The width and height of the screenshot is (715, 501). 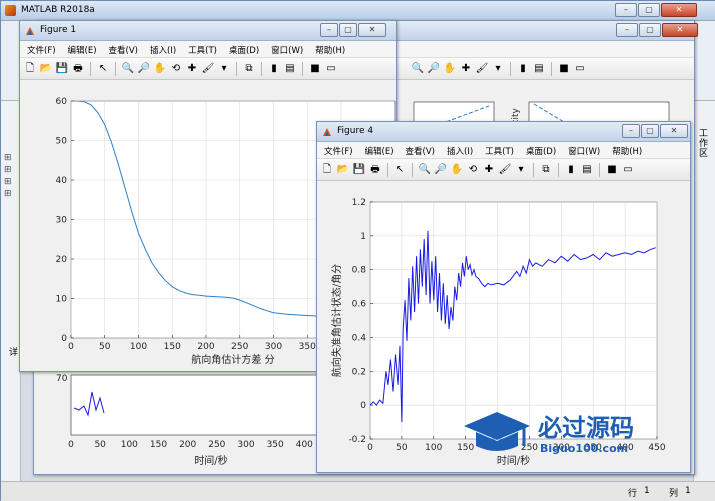 I want to click on x-axis-label: 航向角估计方差 分, so click(x=232, y=359).